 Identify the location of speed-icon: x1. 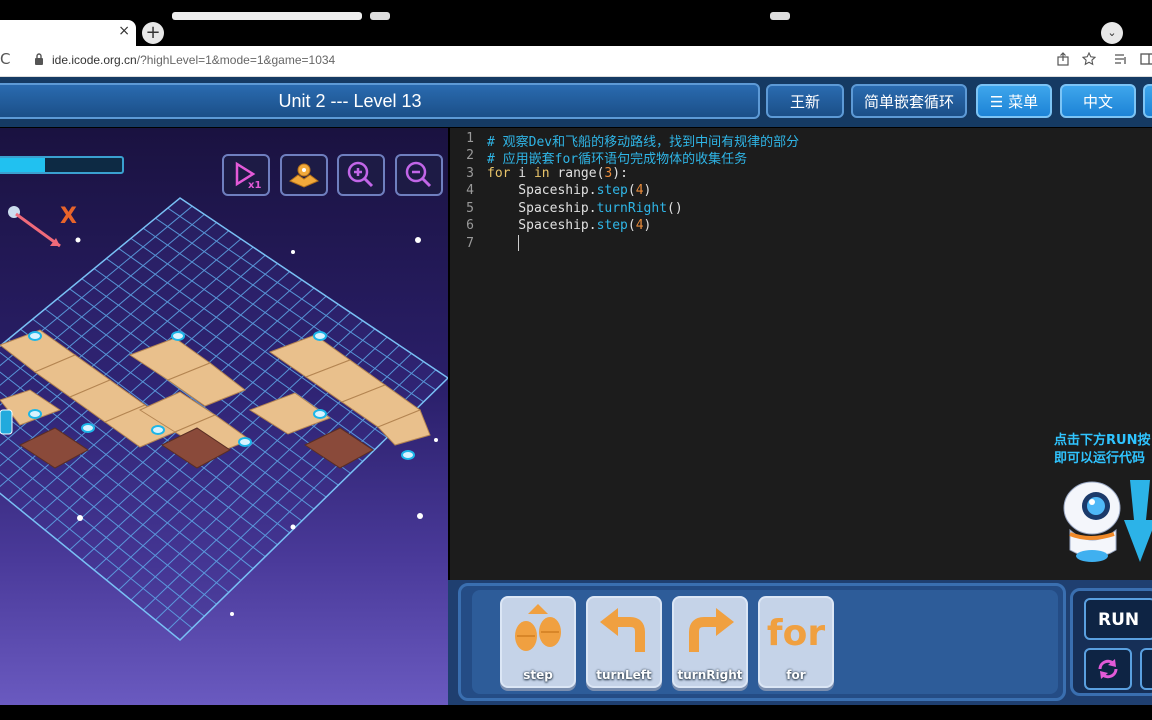
(248, 175).